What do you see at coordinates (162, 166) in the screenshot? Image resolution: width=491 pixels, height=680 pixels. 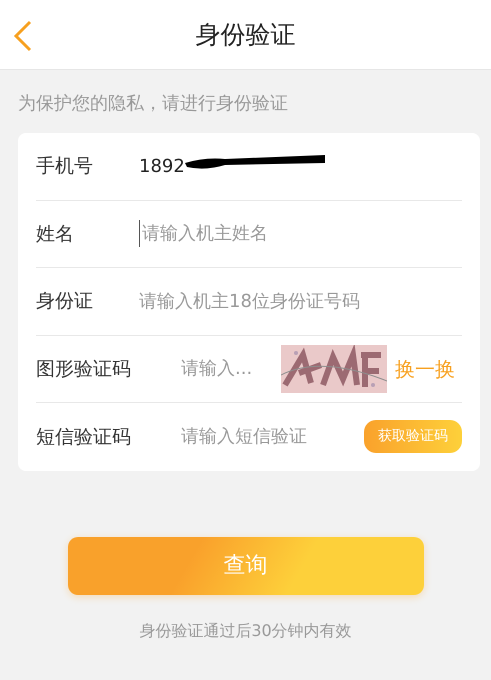 I see `phone-number: 1892` at bounding box center [162, 166].